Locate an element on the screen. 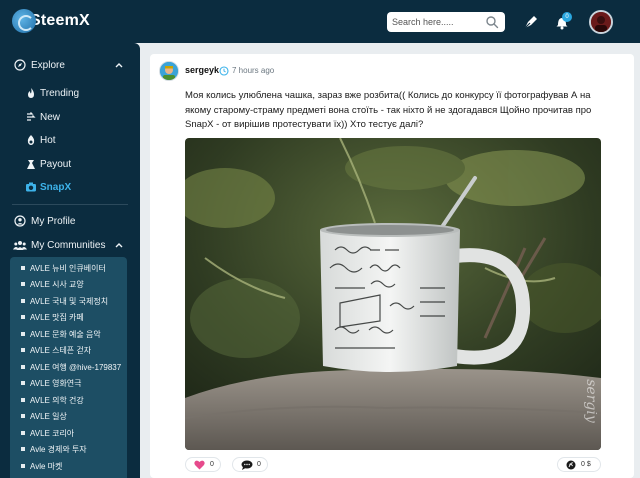  fire-icon is located at coordinates (31, 93).